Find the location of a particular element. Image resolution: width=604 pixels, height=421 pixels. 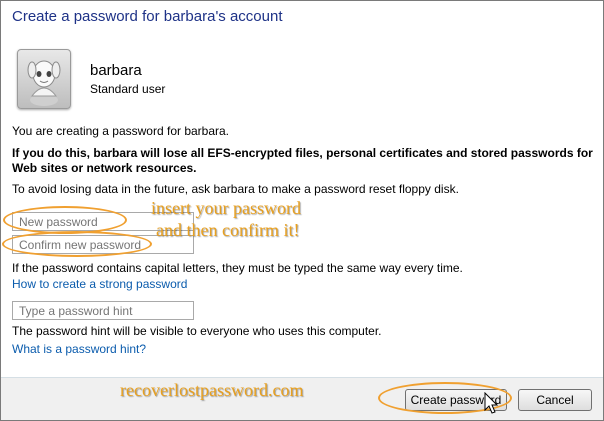

password-hint-link: What is a password hint? is located at coordinates (79, 349).